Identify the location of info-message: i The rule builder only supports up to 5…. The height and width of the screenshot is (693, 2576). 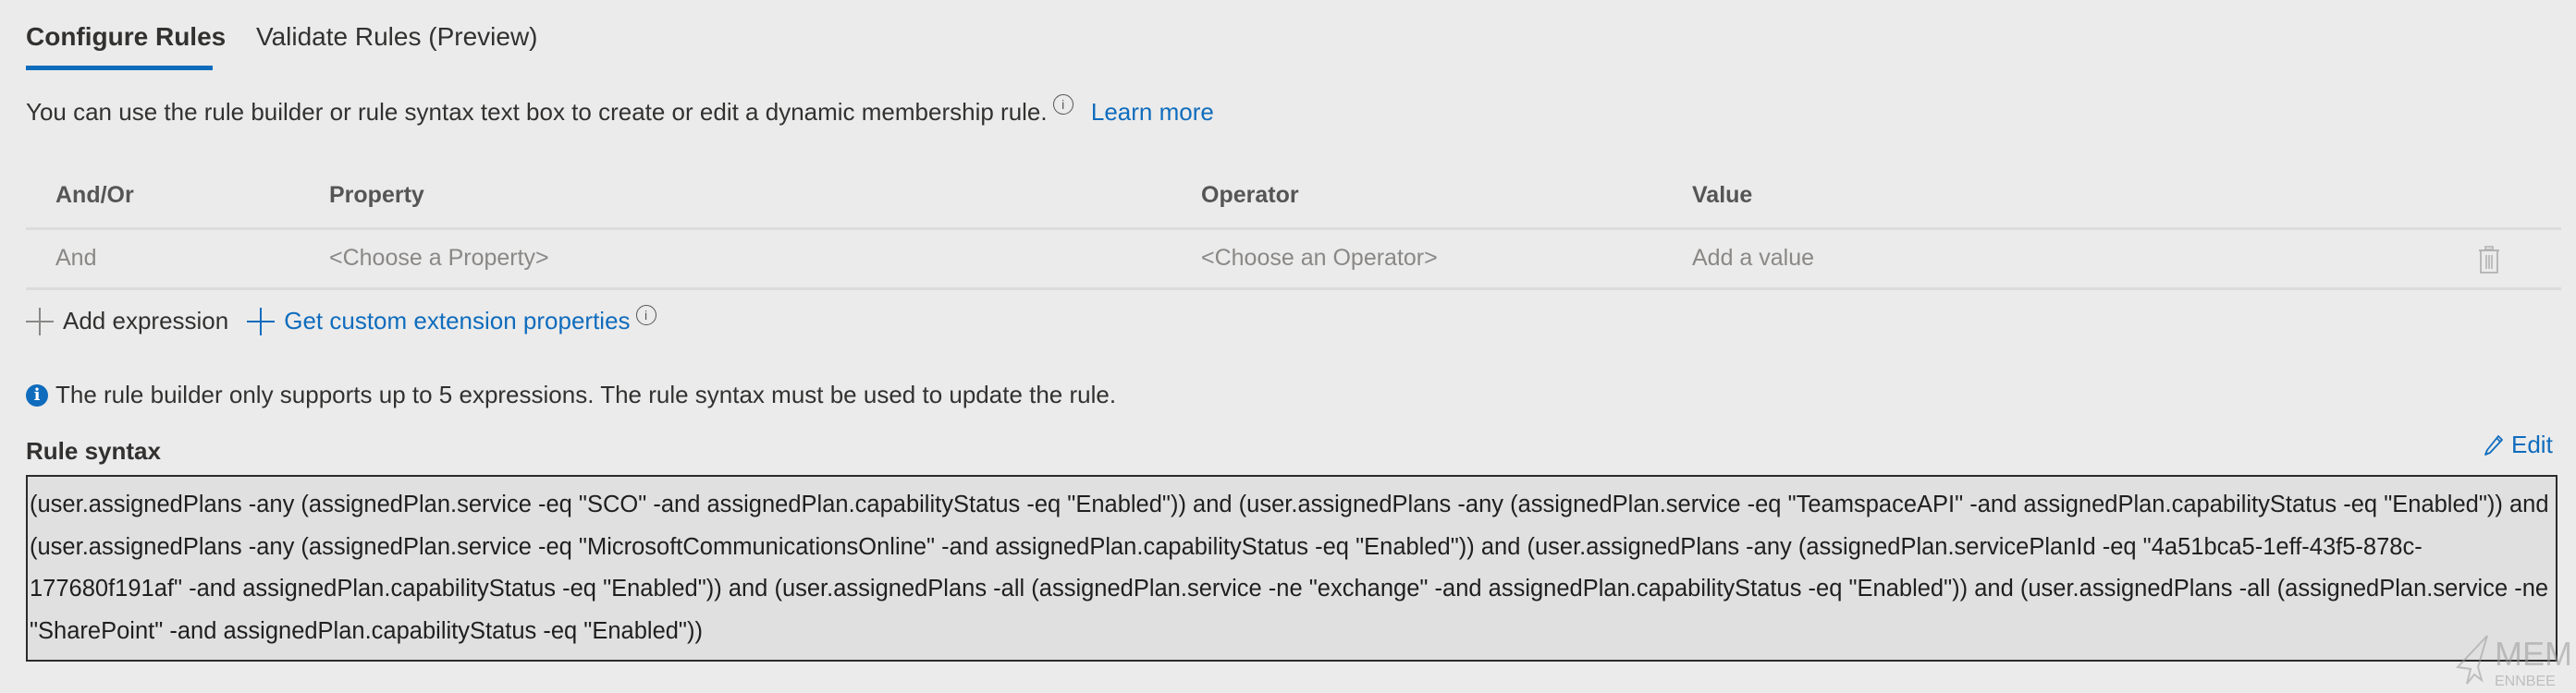
(571, 395).